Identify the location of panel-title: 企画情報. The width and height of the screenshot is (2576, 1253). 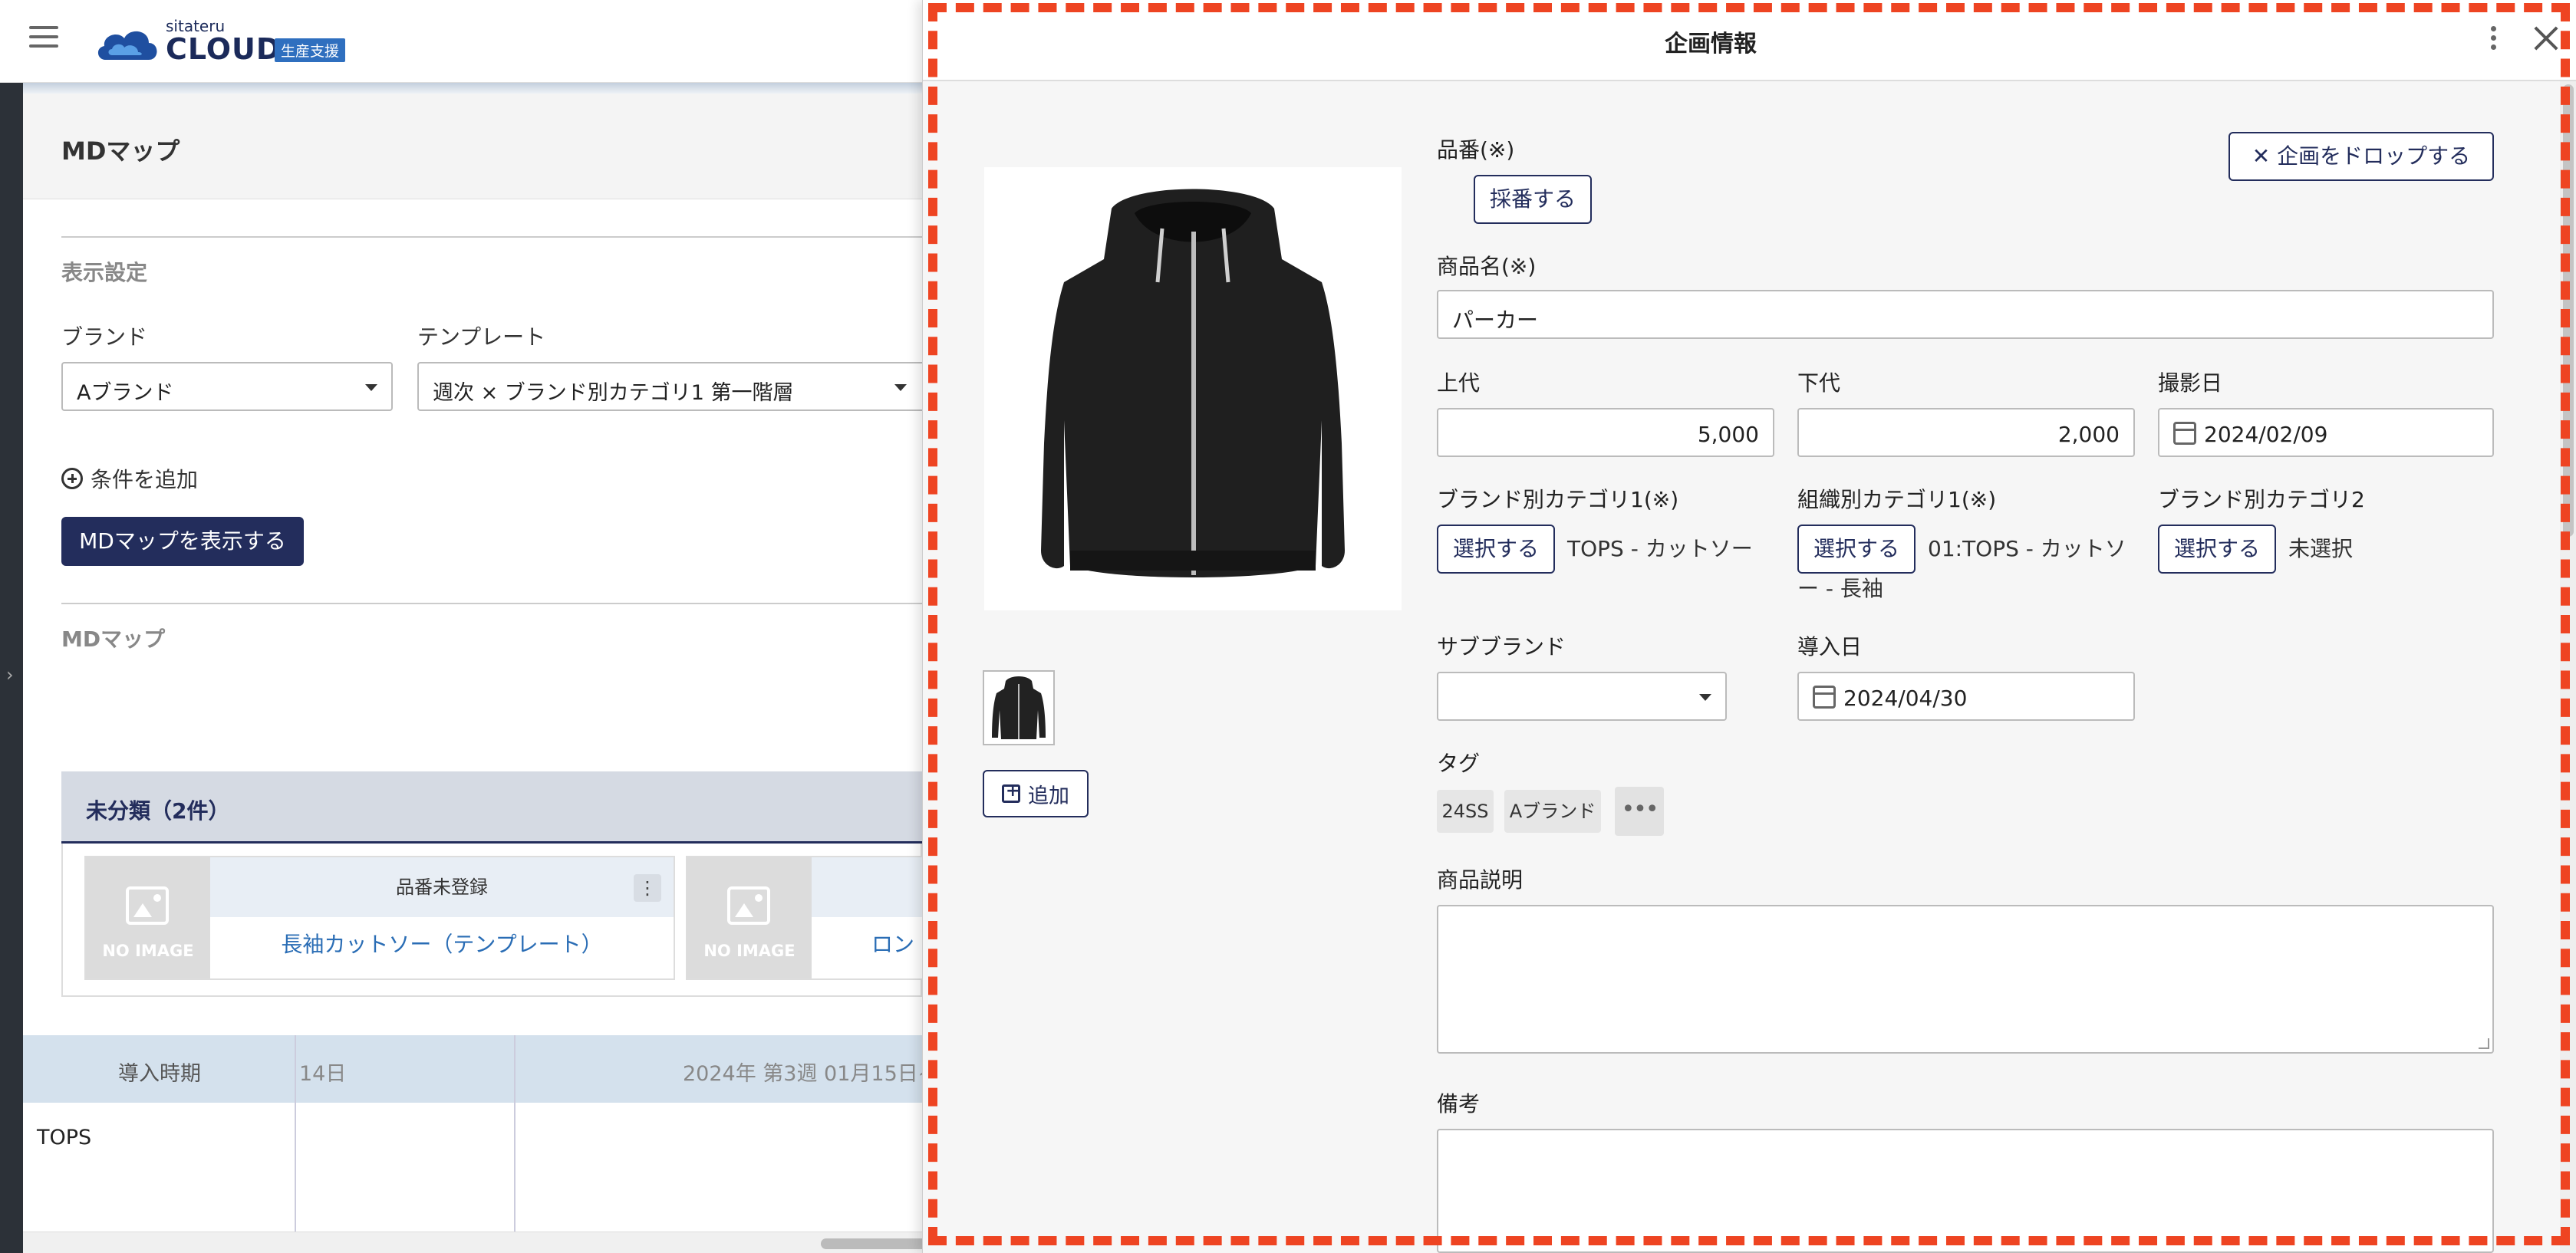
(1711, 44).